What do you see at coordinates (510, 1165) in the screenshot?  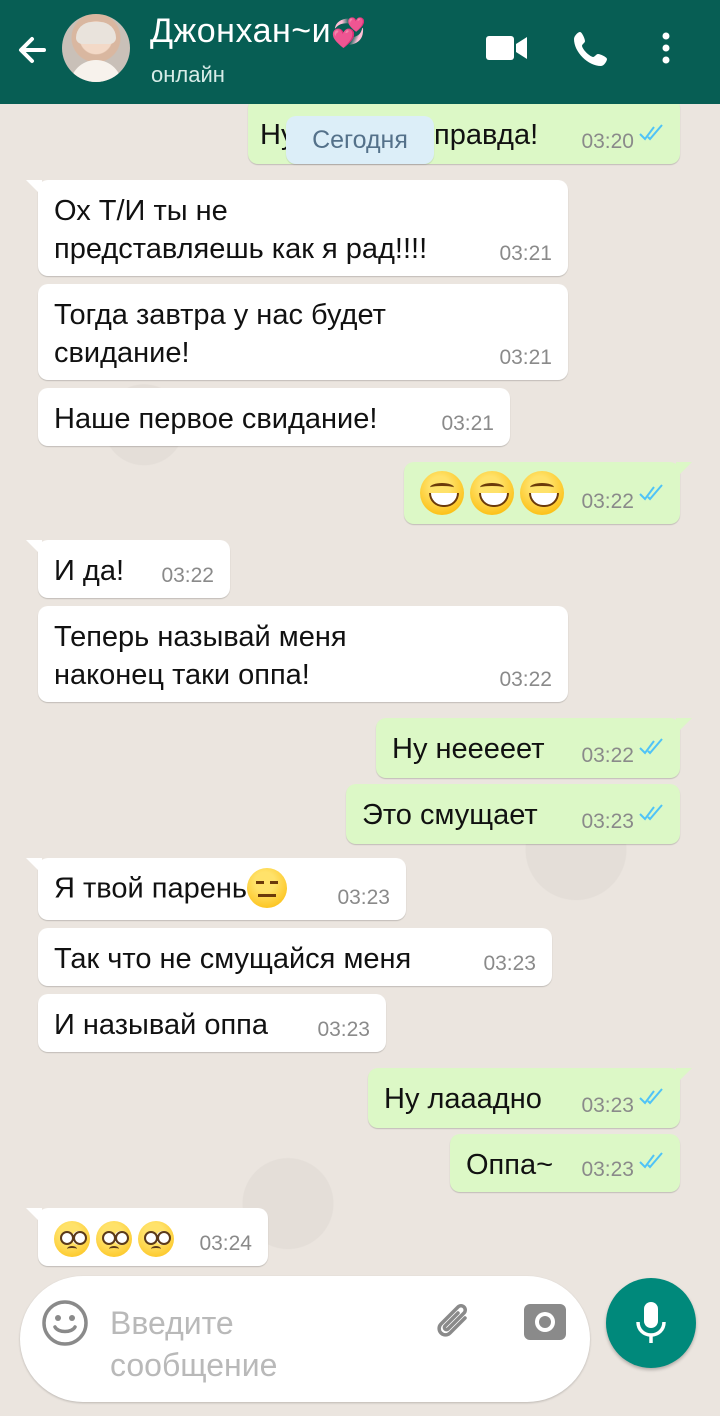 I see `message-text: Оппа~` at bounding box center [510, 1165].